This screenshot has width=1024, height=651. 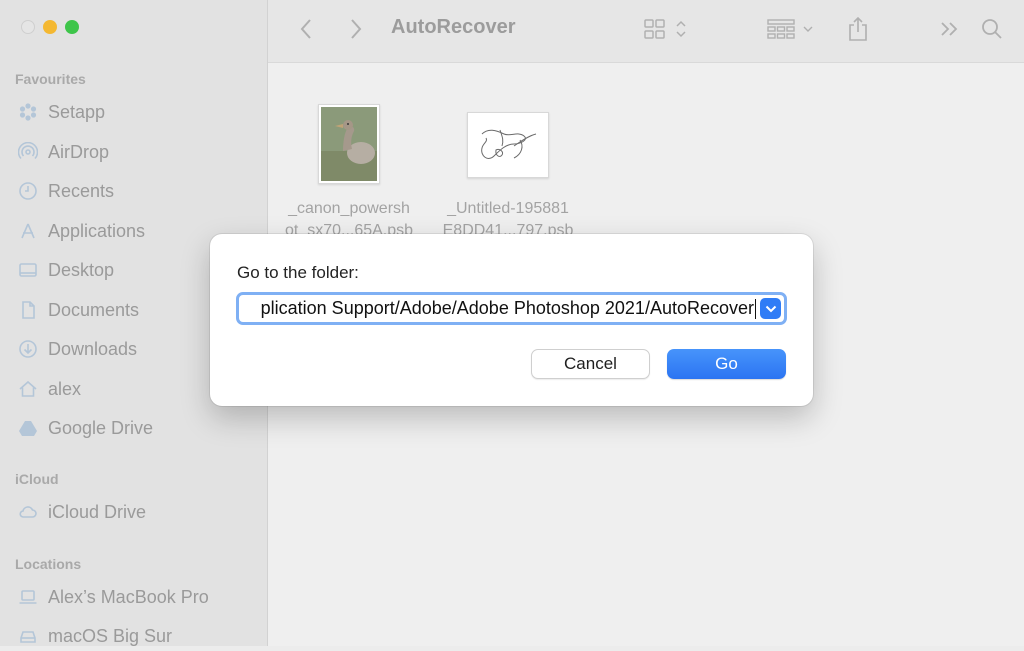 I want to click on sidebar-item-label: Desktop, so click(x=81, y=269).